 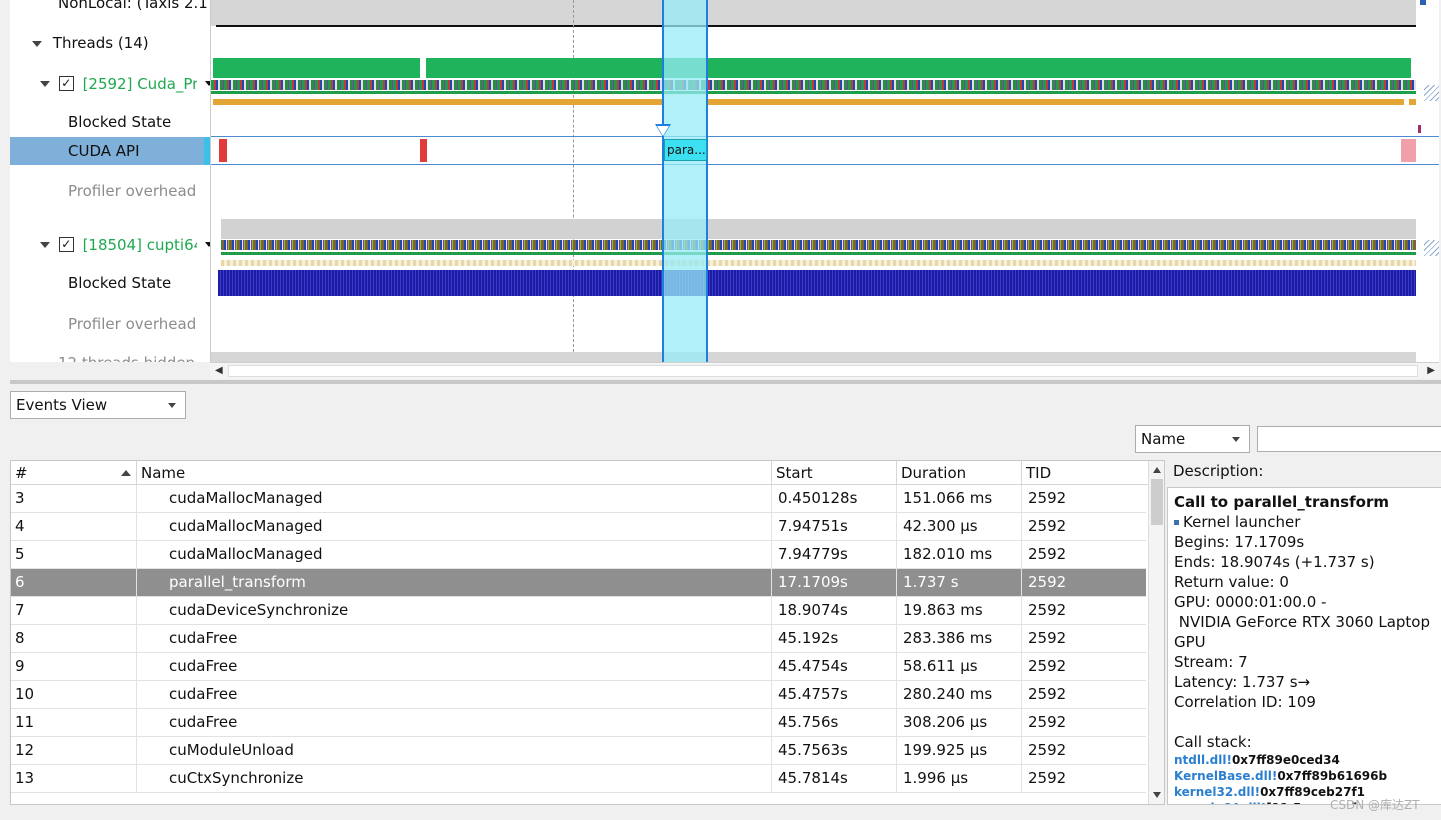 What do you see at coordinates (1157, 795) in the screenshot?
I see `scroll-down-icon` at bounding box center [1157, 795].